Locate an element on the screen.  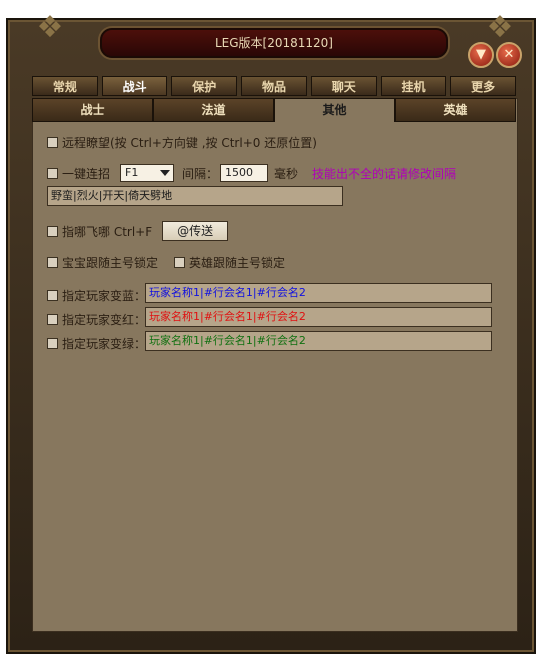
player-green-checkbox is located at coordinates (52, 343).